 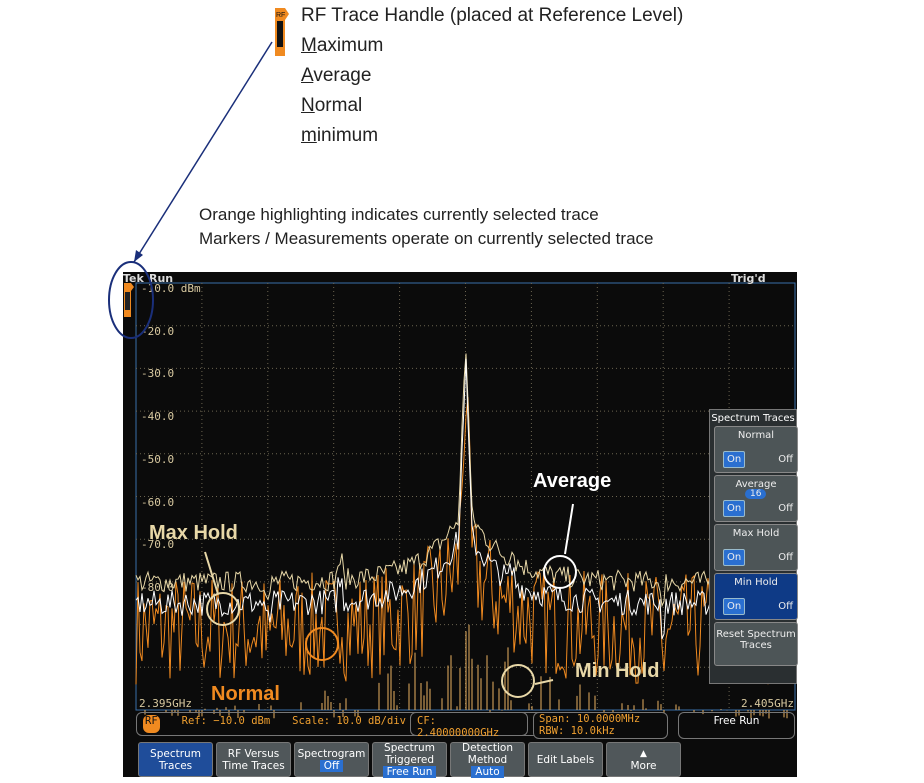 What do you see at coordinates (171, 288) in the screenshot?
I see `y-tick-label: -10.0 dBm` at bounding box center [171, 288].